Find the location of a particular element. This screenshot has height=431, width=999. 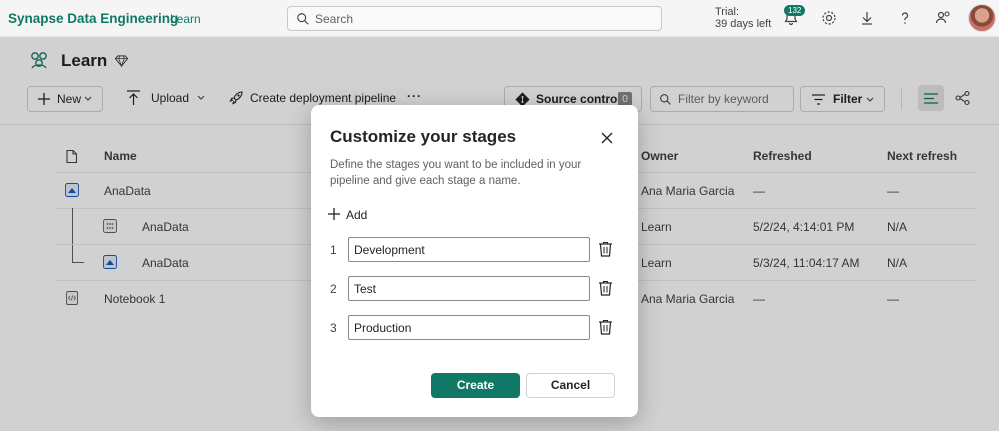

search-icon is located at coordinates (303, 19).